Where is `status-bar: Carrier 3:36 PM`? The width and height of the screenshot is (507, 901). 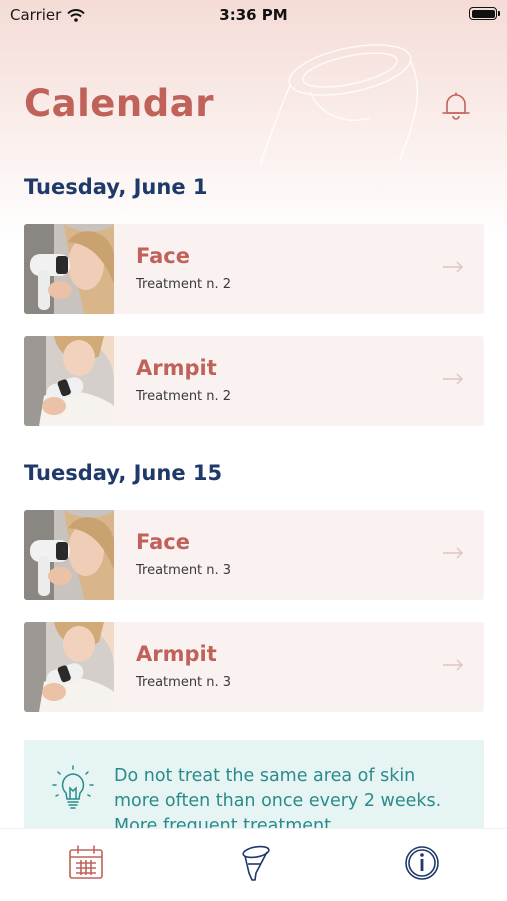
status-bar: Carrier 3:36 PM is located at coordinates (253, 15).